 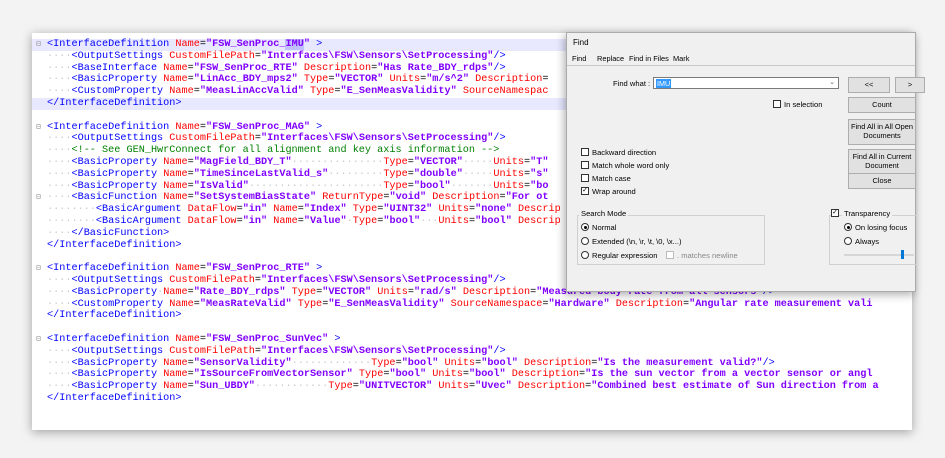 I want to click on dialog-title: Find, so click(x=581, y=42).